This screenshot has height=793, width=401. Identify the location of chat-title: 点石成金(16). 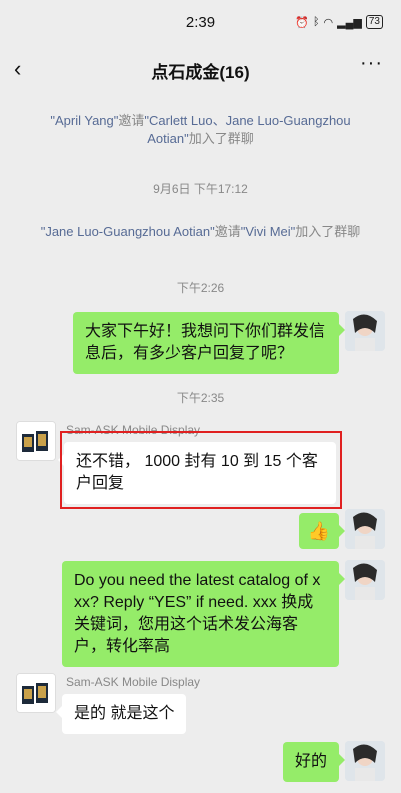
(200, 72).